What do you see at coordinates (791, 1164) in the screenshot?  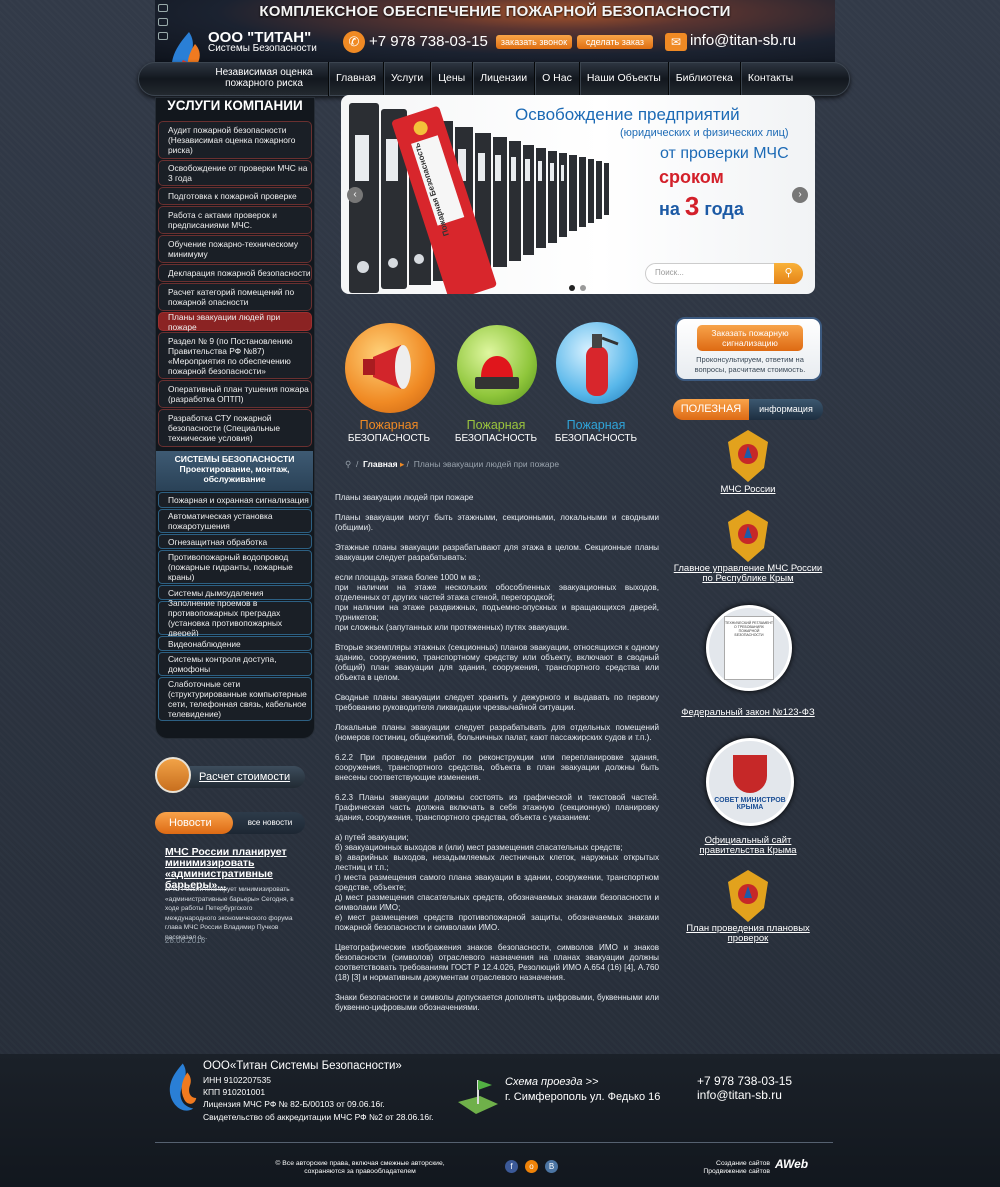 I see `developer-logo: AWeb` at bounding box center [791, 1164].